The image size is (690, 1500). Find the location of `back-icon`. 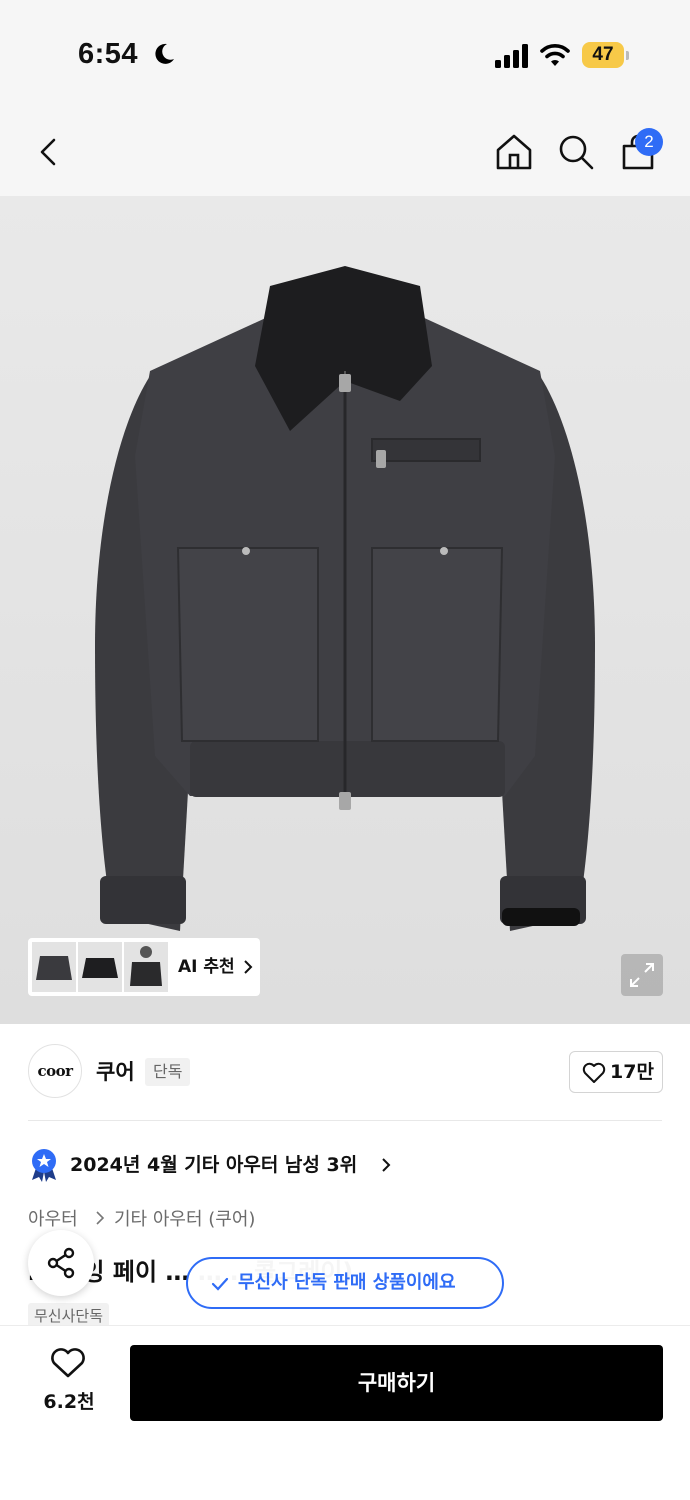

back-icon is located at coordinates (50, 152).